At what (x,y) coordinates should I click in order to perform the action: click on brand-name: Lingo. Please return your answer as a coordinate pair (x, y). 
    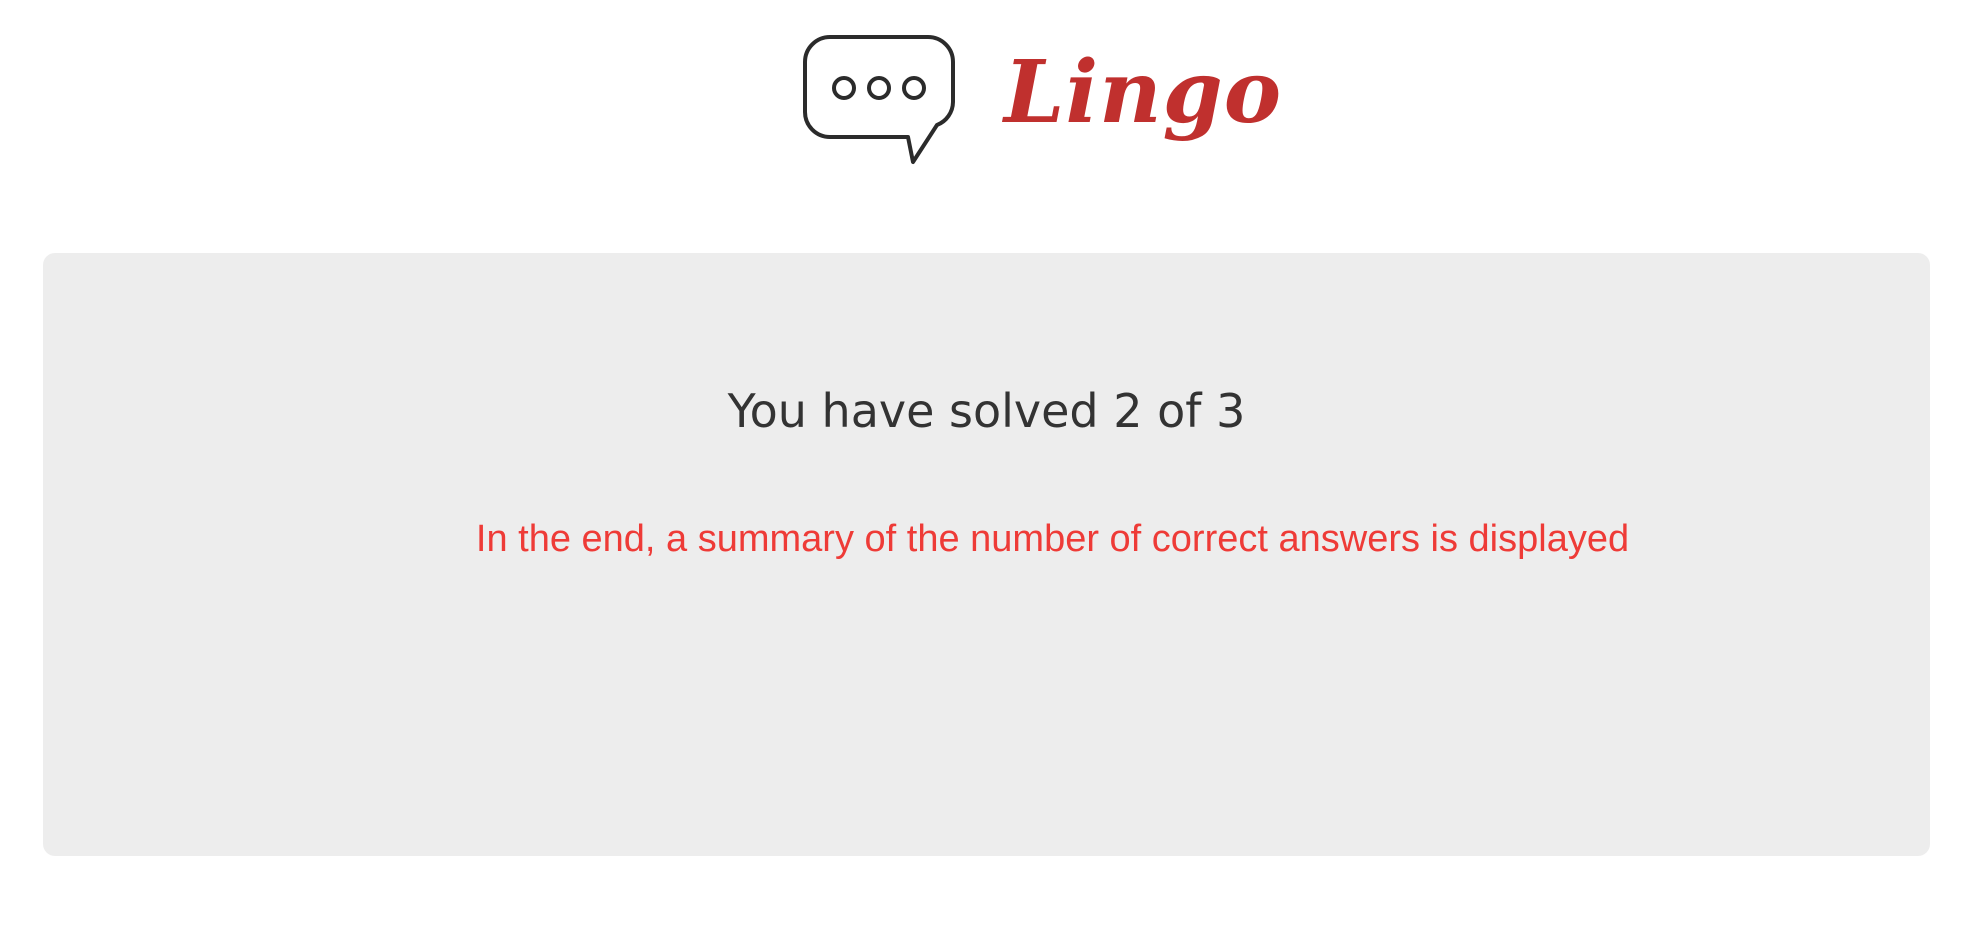
    Looking at the image, I should click on (1143, 92).